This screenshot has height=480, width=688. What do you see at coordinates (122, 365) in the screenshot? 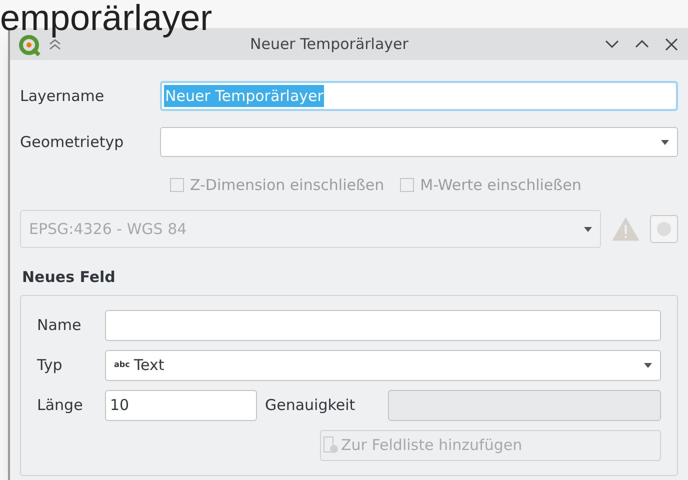
I see `text-type-icon: abc` at bounding box center [122, 365].